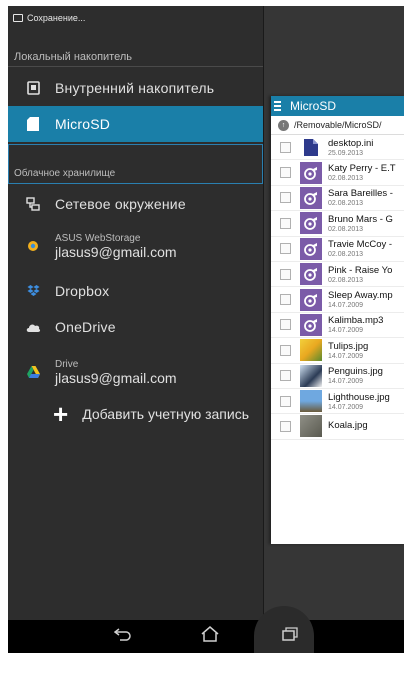 The height and width of the screenshot is (689, 404). What do you see at coordinates (313, 106) in the screenshot?
I see `panel-title: MicroSD` at bounding box center [313, 106].